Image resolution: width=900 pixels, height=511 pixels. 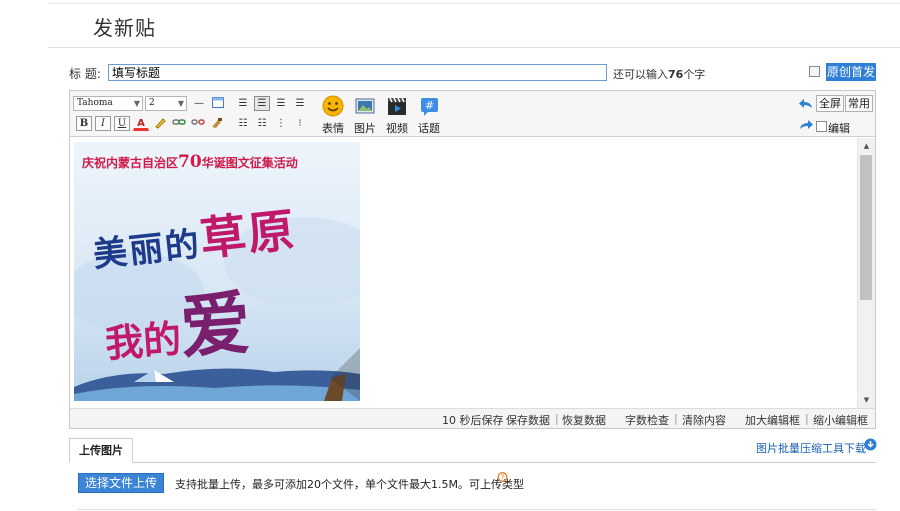 What do you see at coordinates (821, 126) in the screenshot?
I see `edit-html-checkbox` at bounding box center [821, 126].